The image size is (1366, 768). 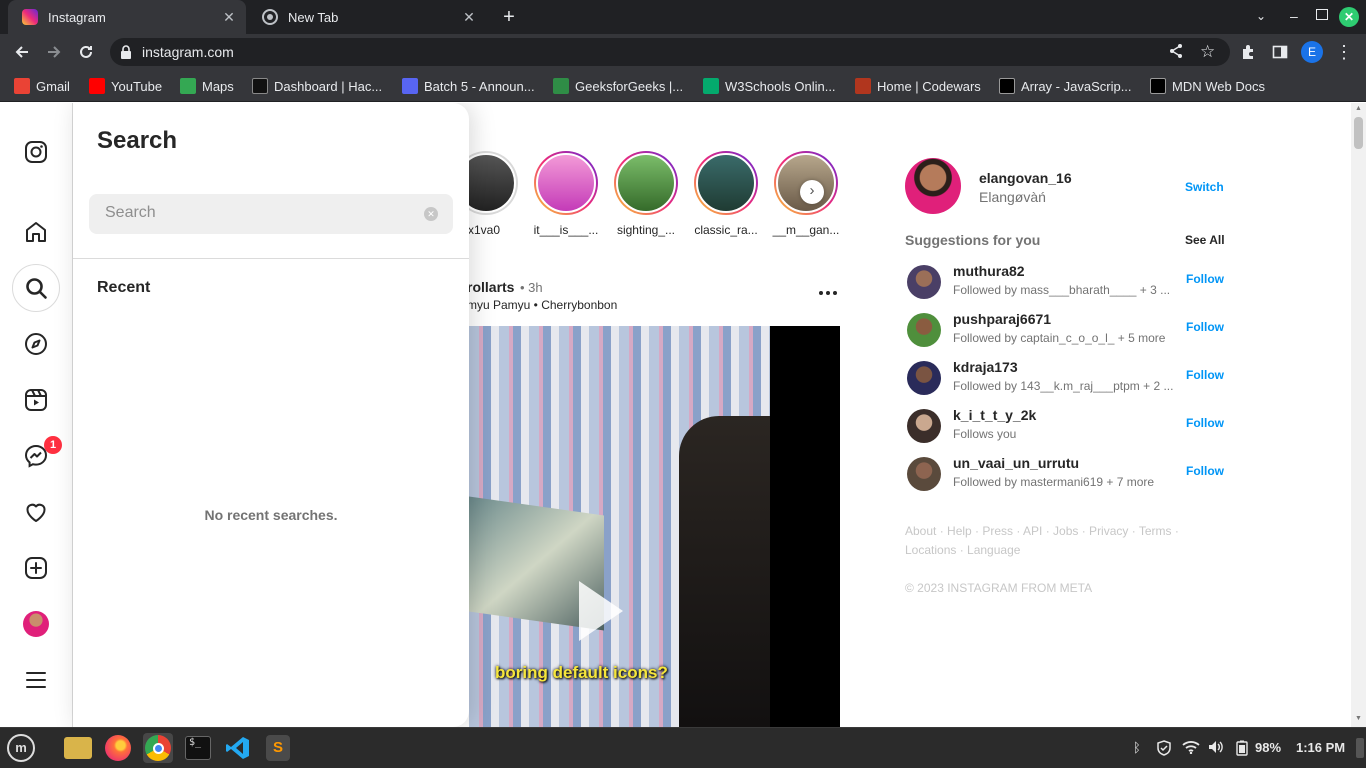 What do you see at coordinates (1294, 16) in the screenshot?
I see `minimize-icon: –` at bounding box center [1294, 16].